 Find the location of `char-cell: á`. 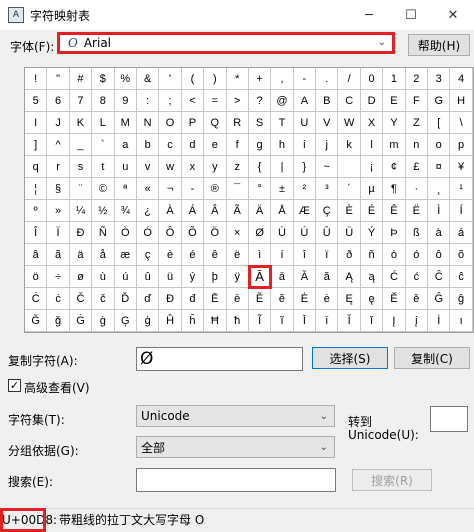

char-cell: á is located at coordinates (461, 233).